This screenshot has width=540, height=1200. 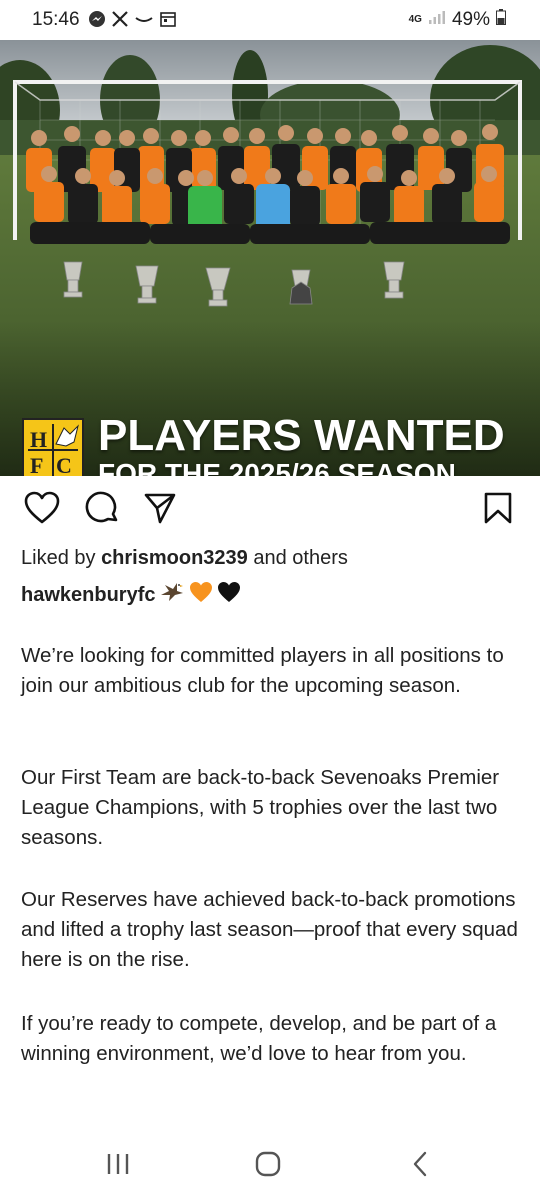 I want to click on back-button, so click(x=420, y=1166).